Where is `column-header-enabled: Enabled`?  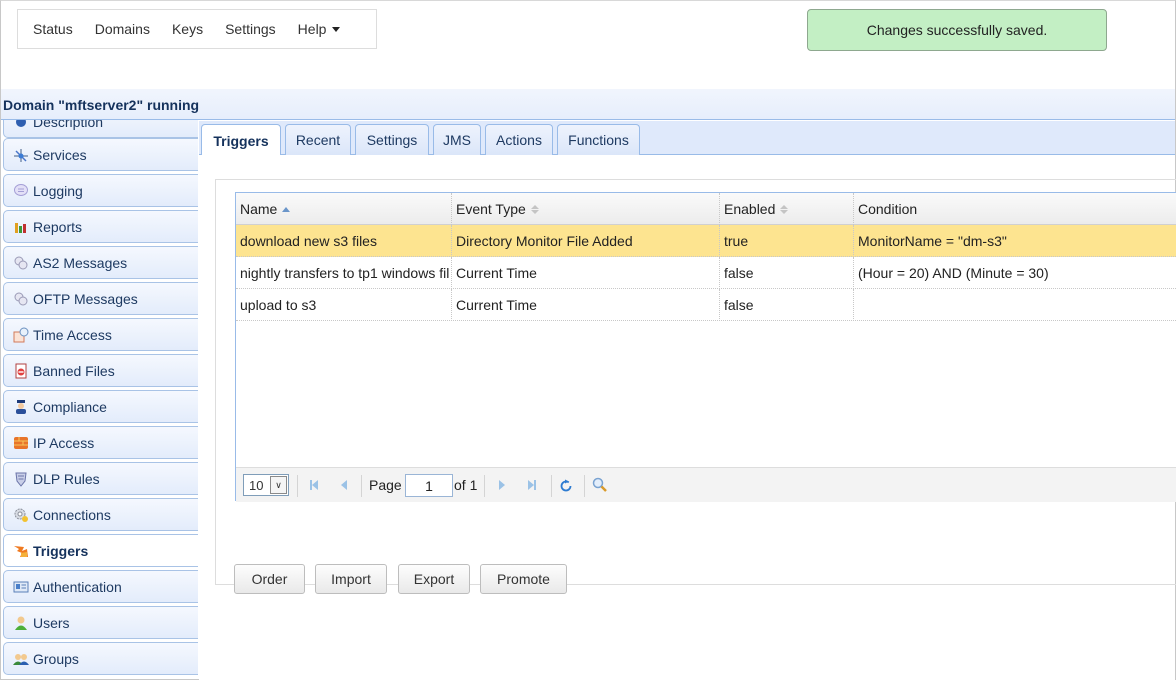
column-header-enabled: Enabled is located at coordinates (787, 209).